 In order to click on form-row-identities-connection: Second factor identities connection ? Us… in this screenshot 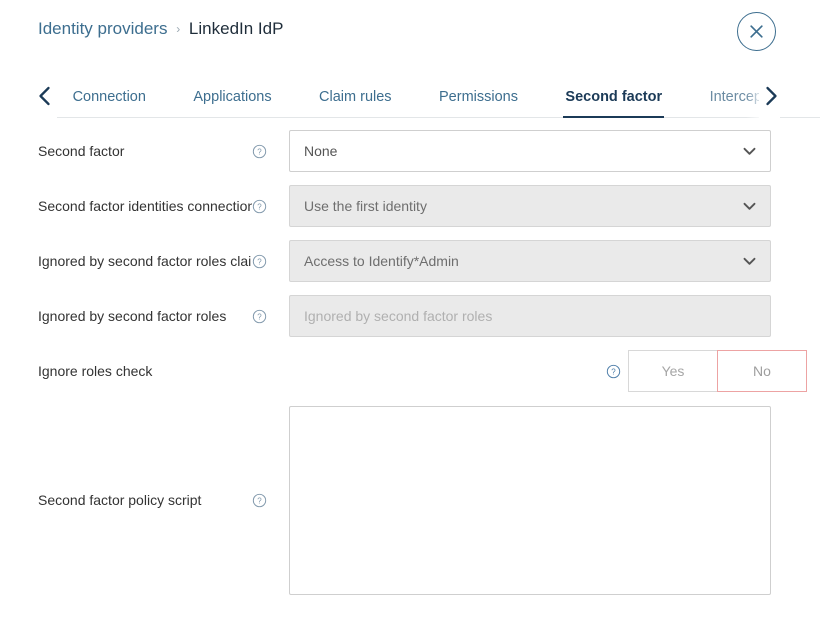, I will do `click(410, 206)`.